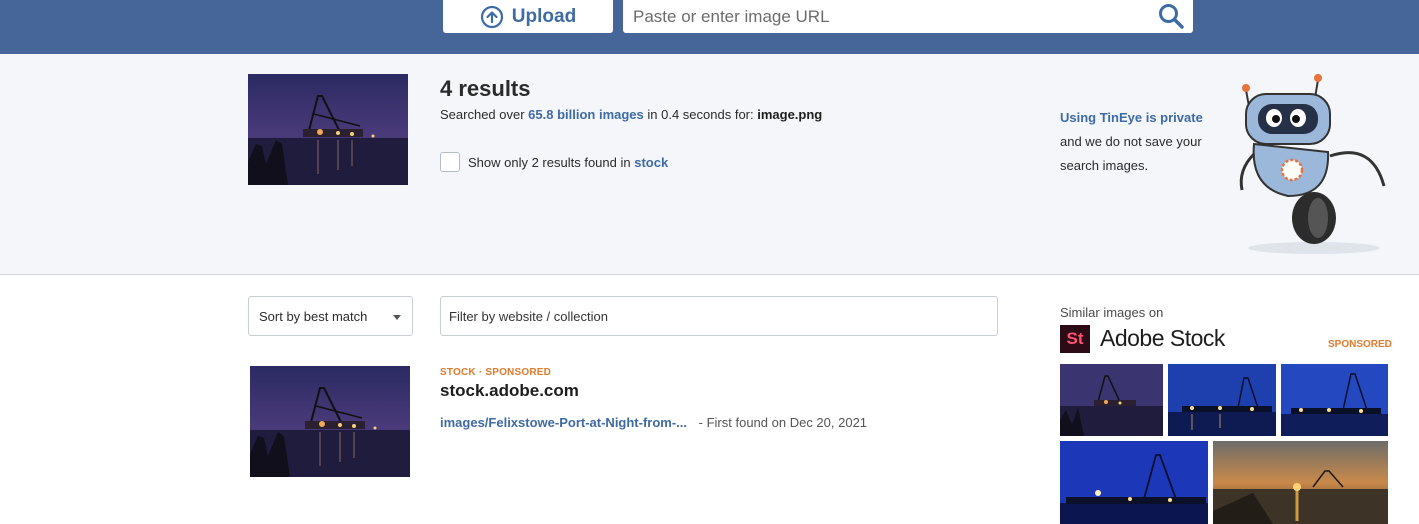 The image size is (1419, 524). I want to click on chevron-down-icon, so click(397, 317).